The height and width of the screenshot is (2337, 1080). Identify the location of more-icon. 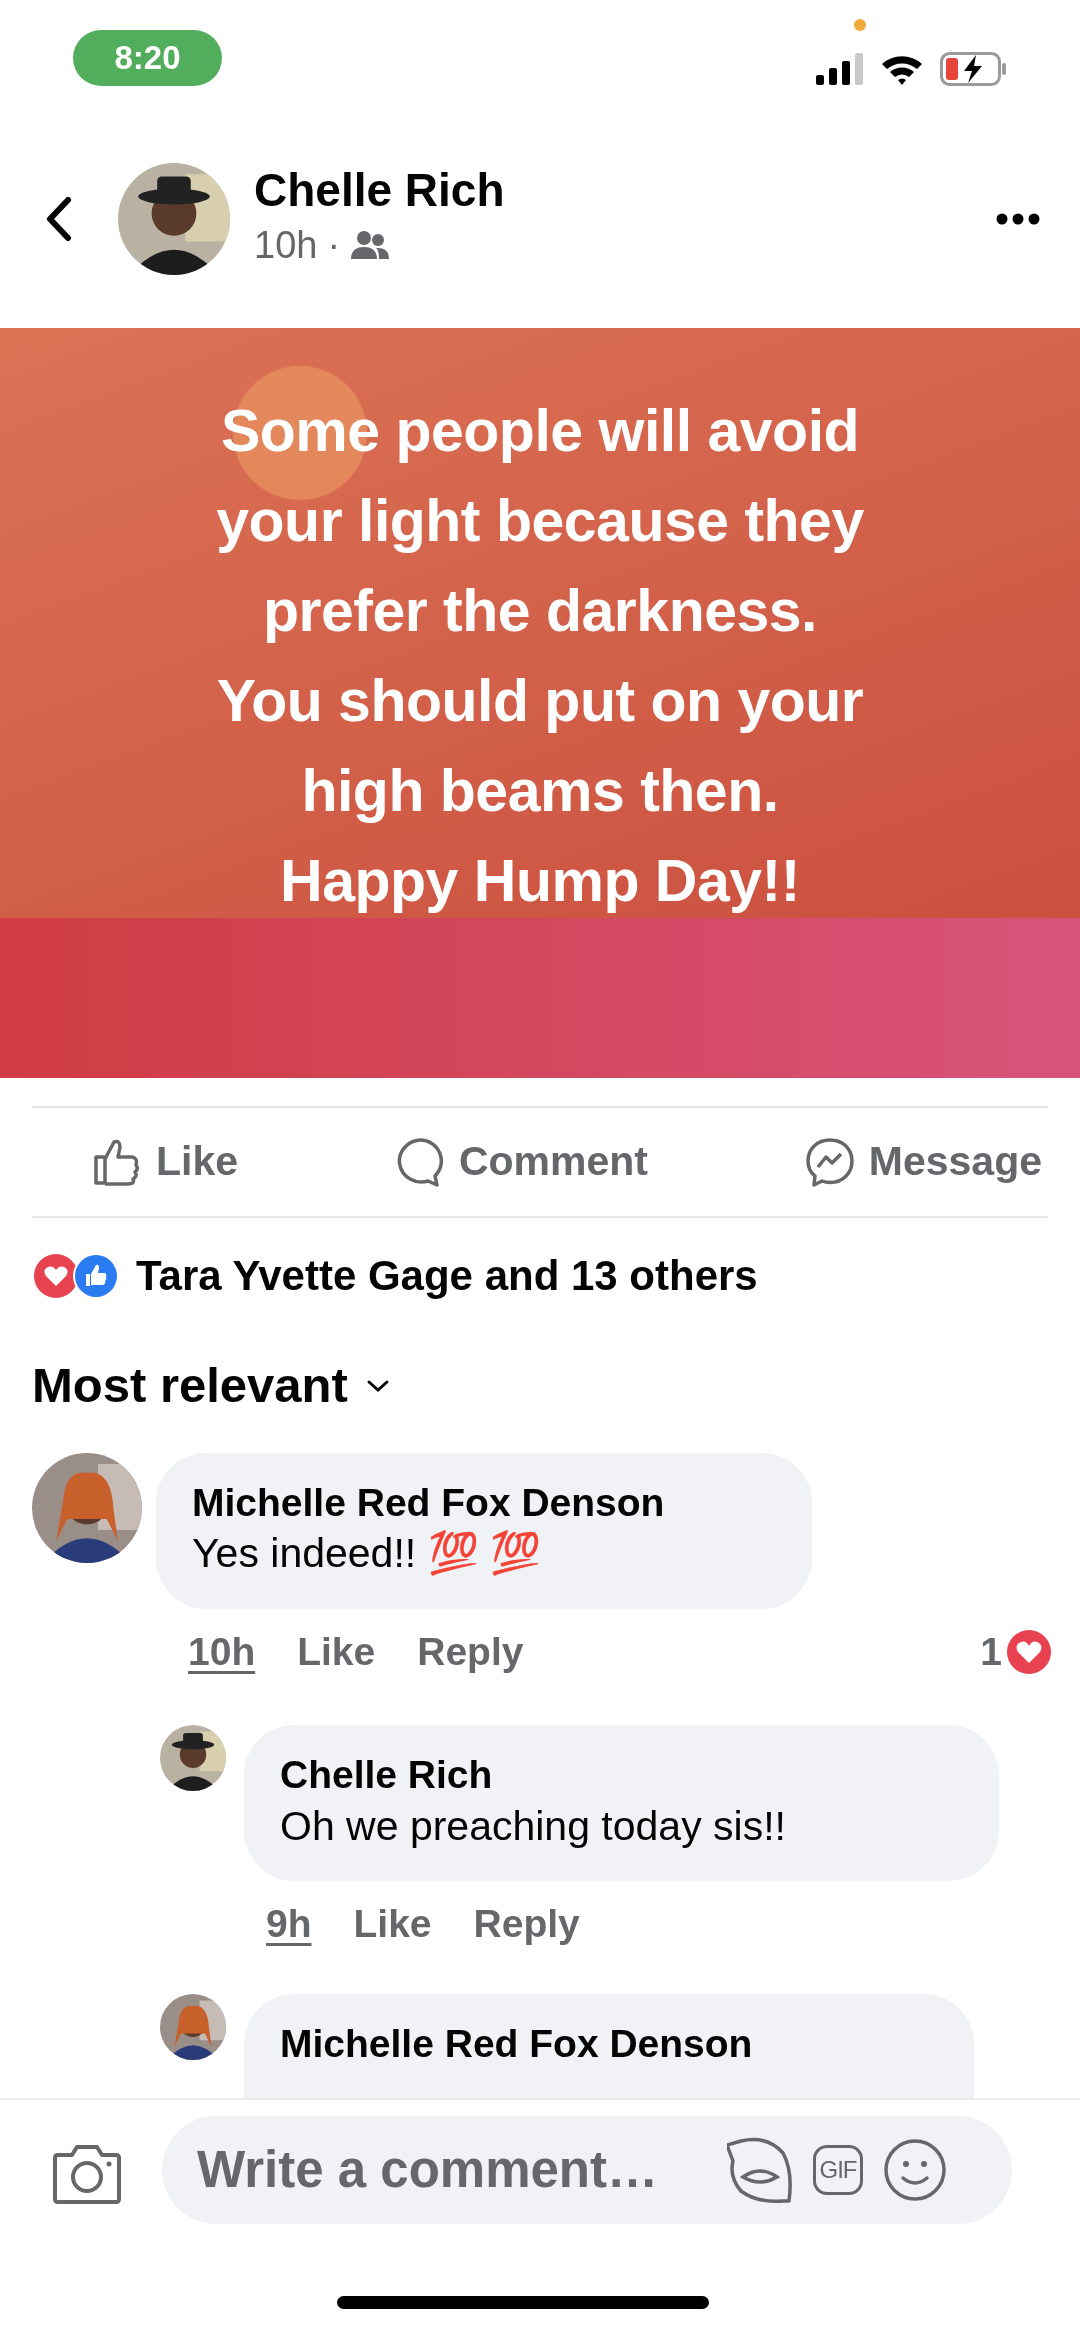
(1018, 219).